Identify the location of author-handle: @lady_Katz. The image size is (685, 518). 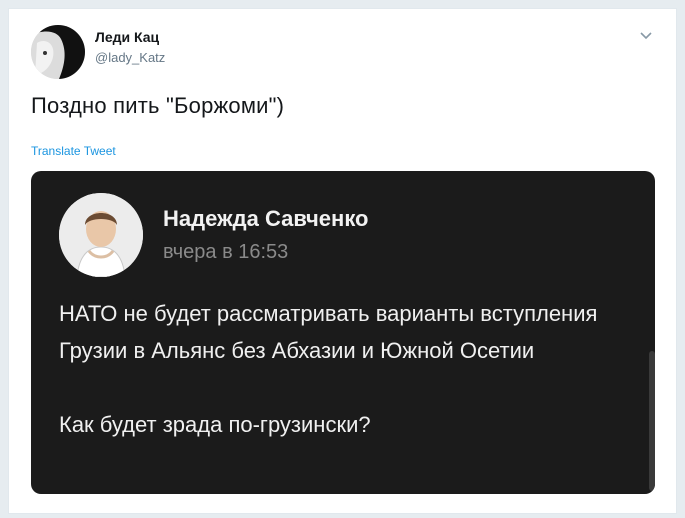
(130, 57).